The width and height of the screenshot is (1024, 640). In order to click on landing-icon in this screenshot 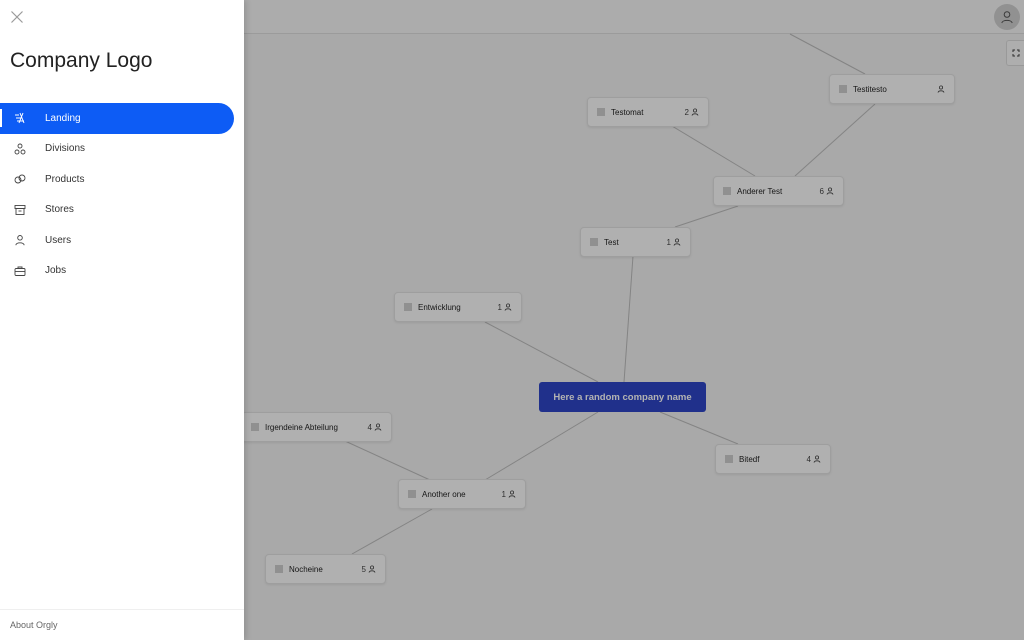, I will do `click(20, 118)`.